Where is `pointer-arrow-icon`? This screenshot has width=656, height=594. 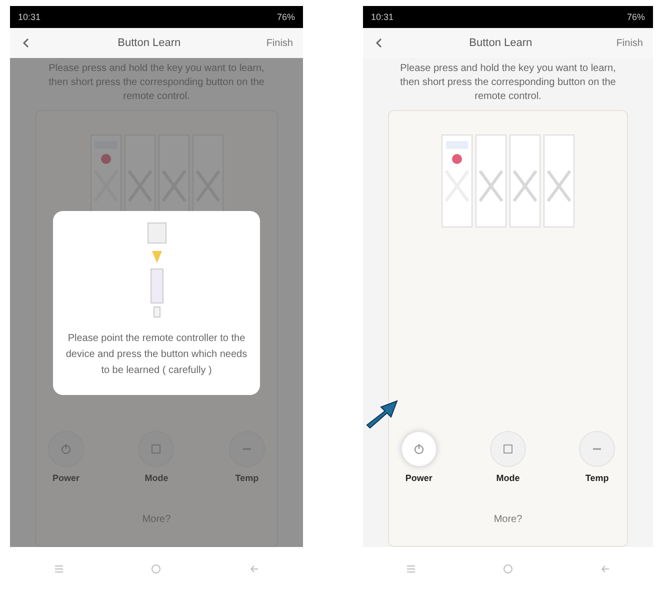 pointer-arrow-icon is located at coordinates (382, 414).